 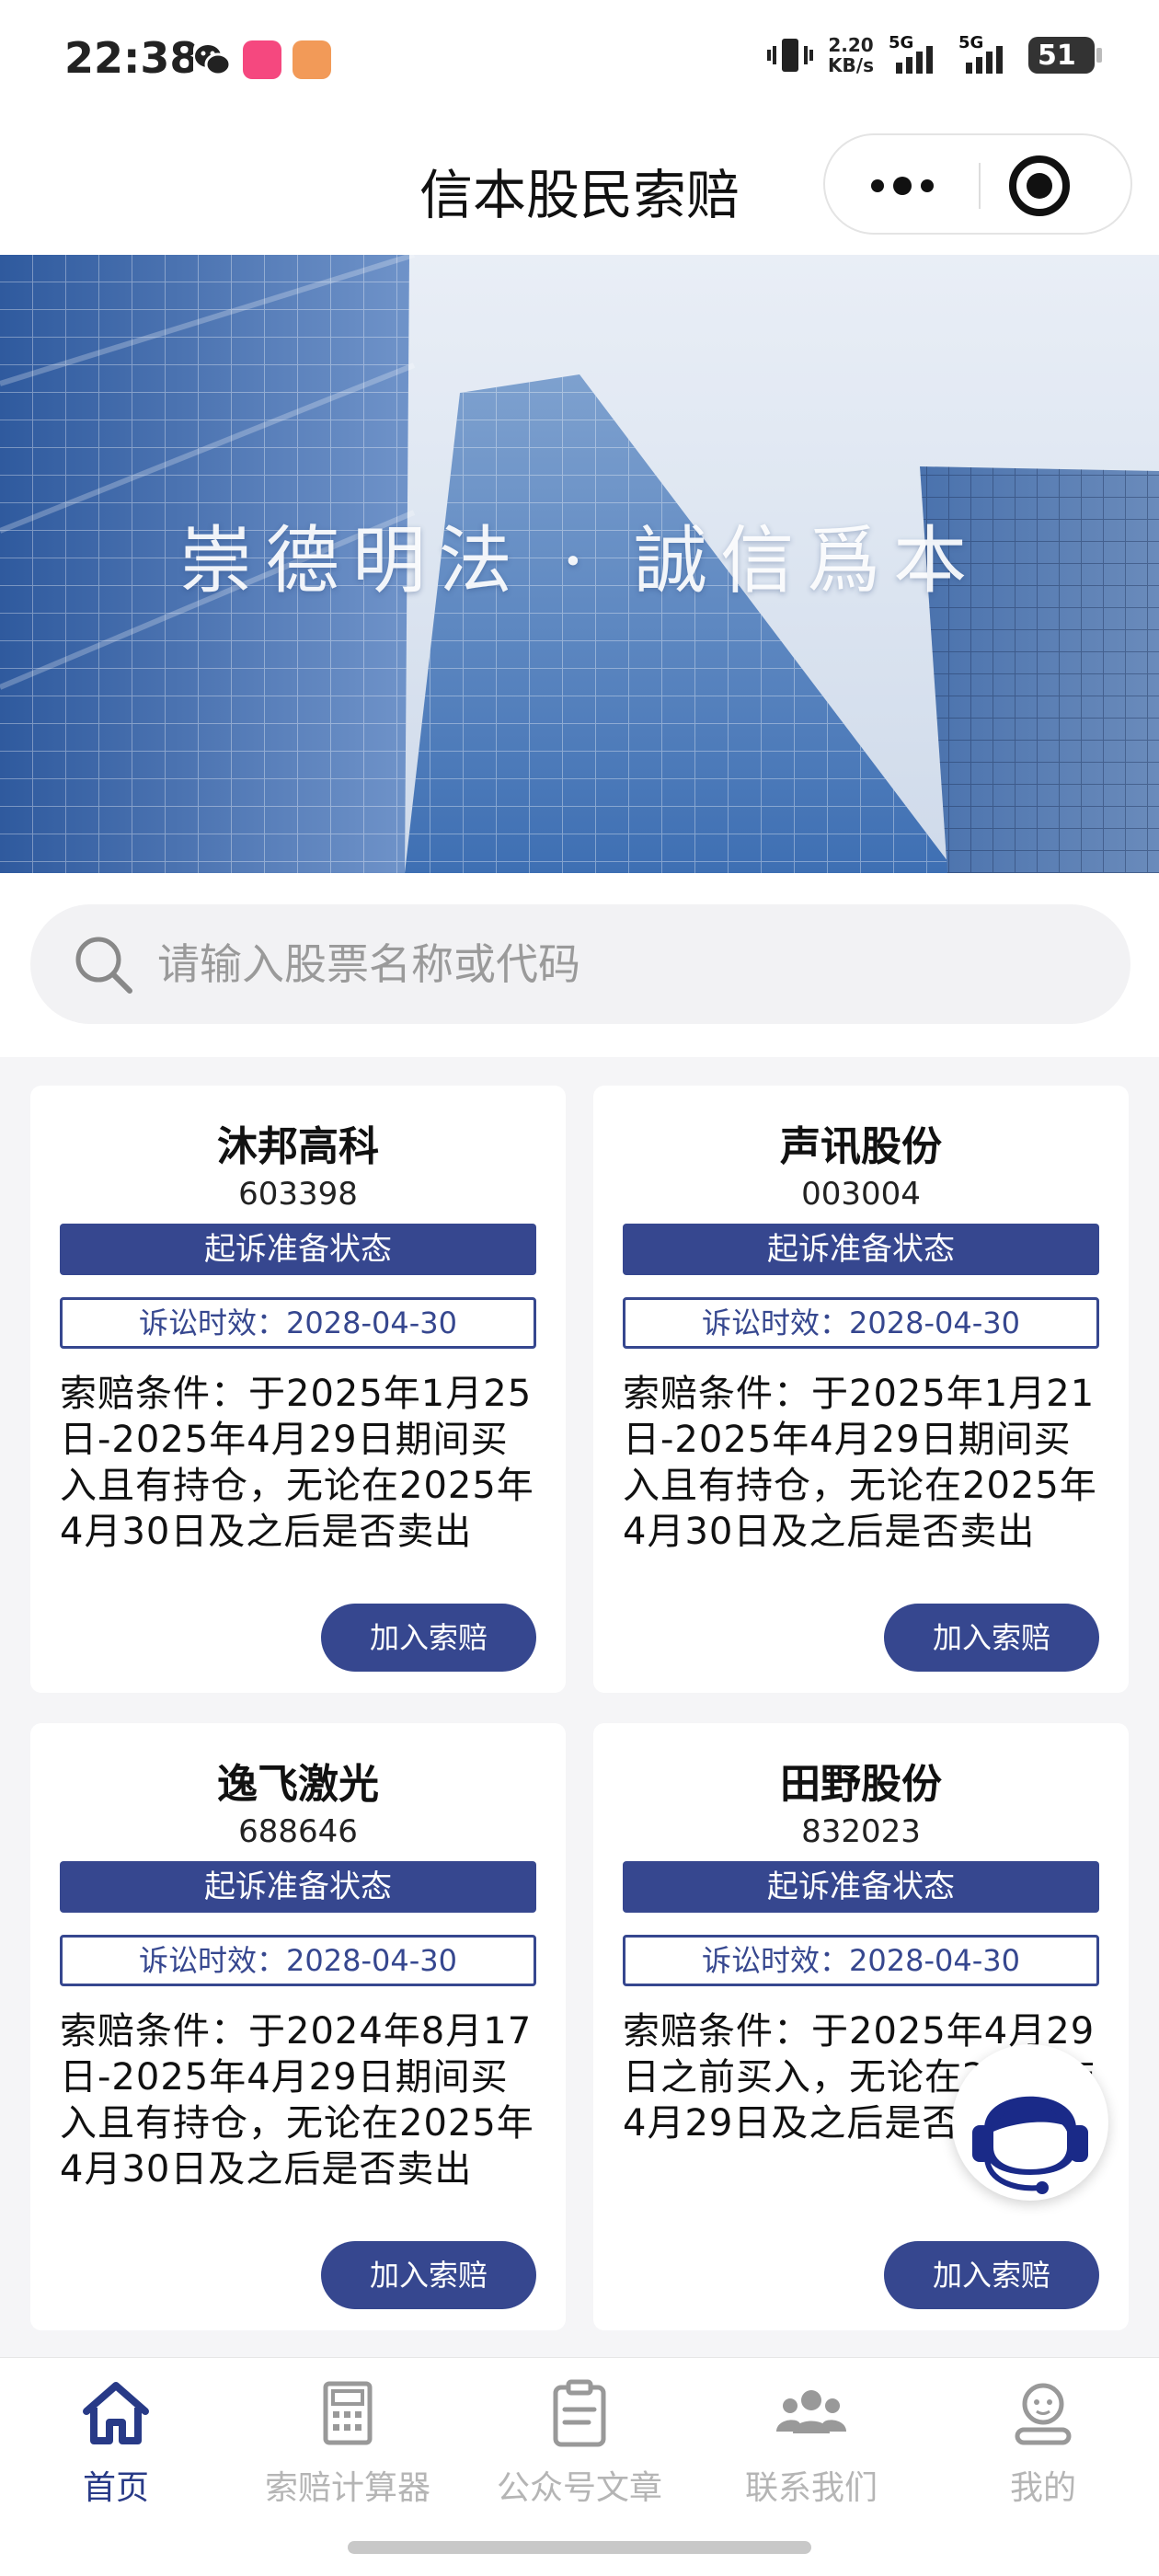 I want to click on stock-name: 声讯股份, so click(x=861, y=1146).